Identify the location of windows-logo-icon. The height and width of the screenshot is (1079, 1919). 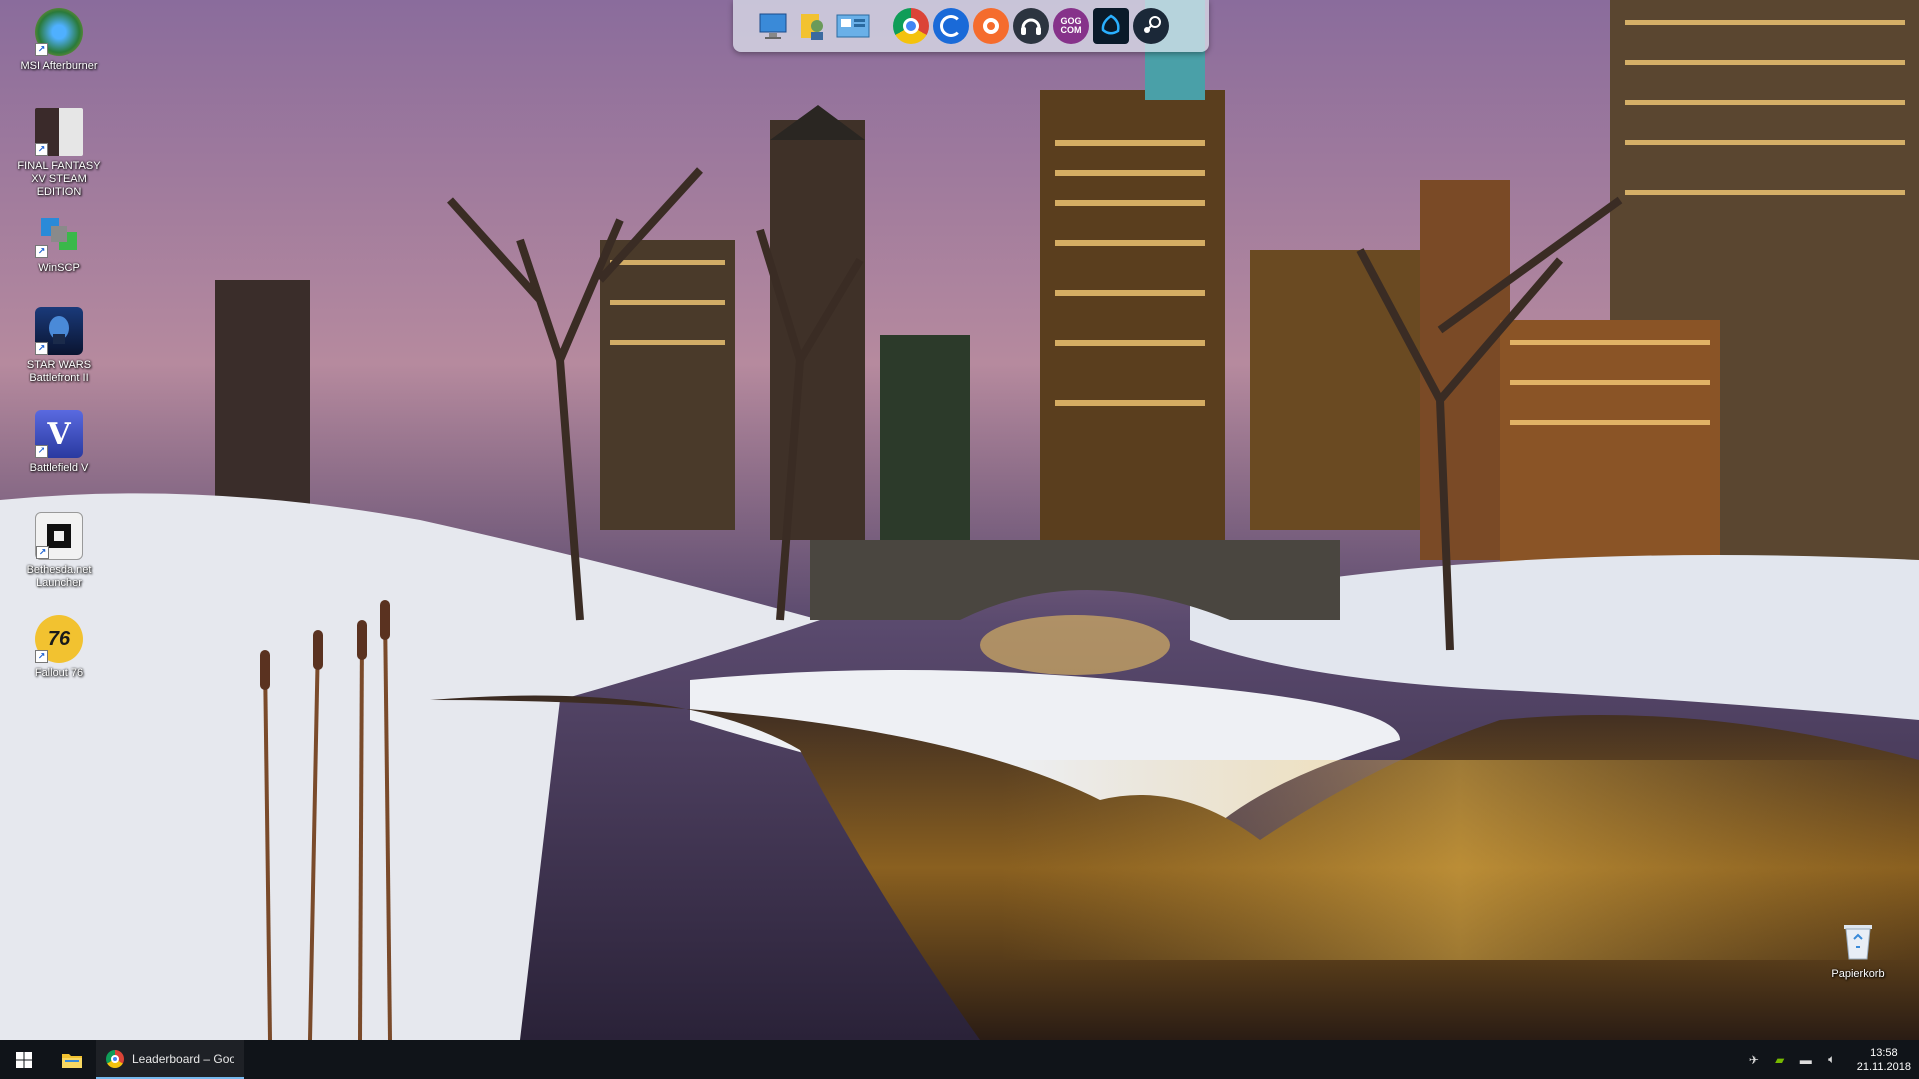
(24, 1059).